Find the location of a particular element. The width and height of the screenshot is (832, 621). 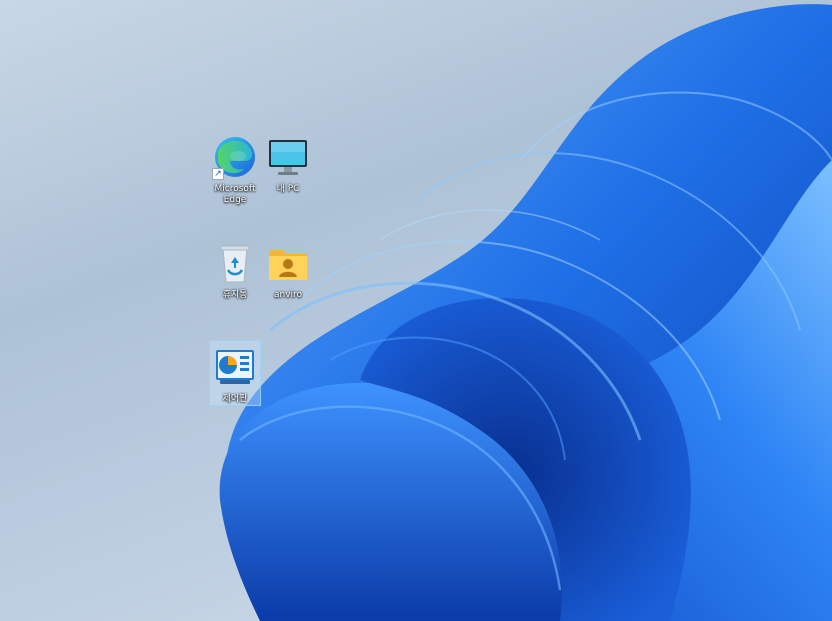

desktop-icon-label: 제어판 is located at coordinates (235, 399).